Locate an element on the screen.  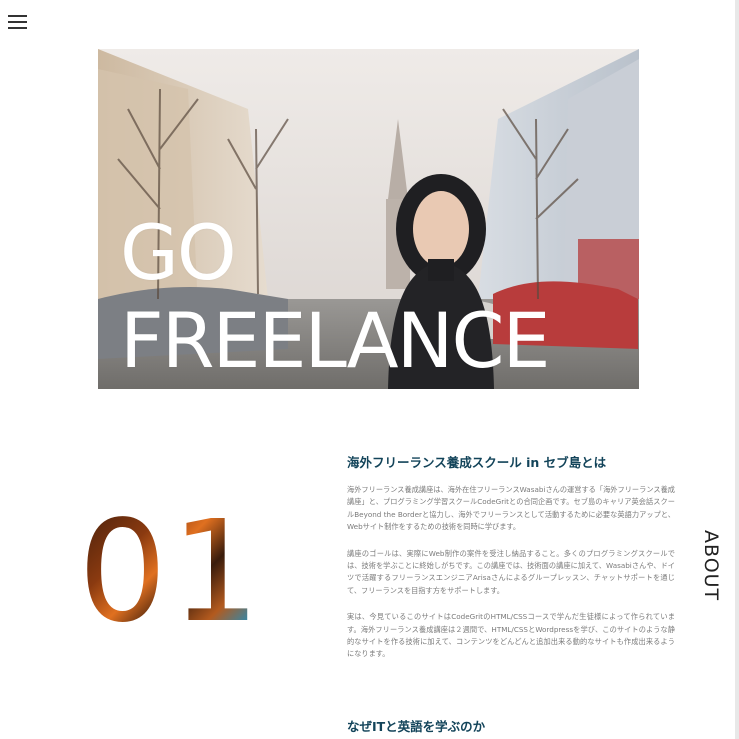
hero-title: GO FREELANCE is located at coordinates (335, 296).